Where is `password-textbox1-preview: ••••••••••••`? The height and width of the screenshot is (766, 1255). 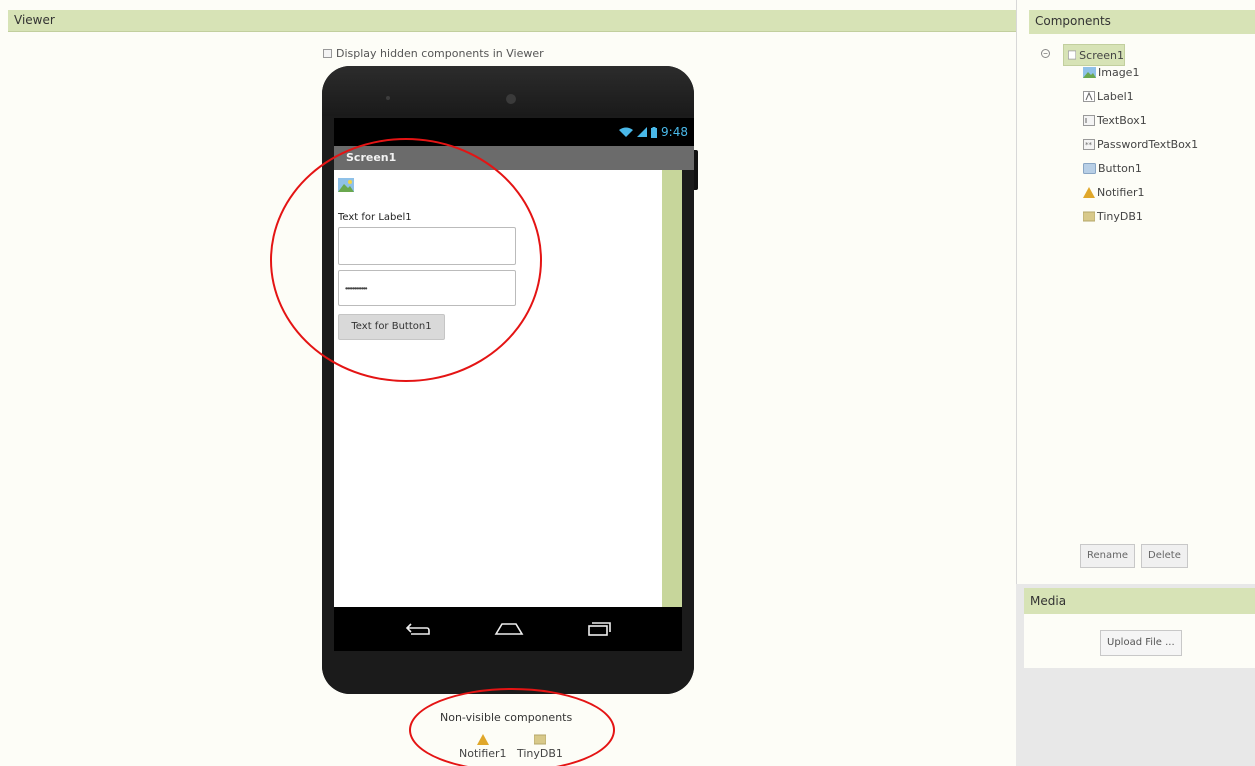
password-textbox1-preview: •••••••••••• is located at coordinates (427, 288).